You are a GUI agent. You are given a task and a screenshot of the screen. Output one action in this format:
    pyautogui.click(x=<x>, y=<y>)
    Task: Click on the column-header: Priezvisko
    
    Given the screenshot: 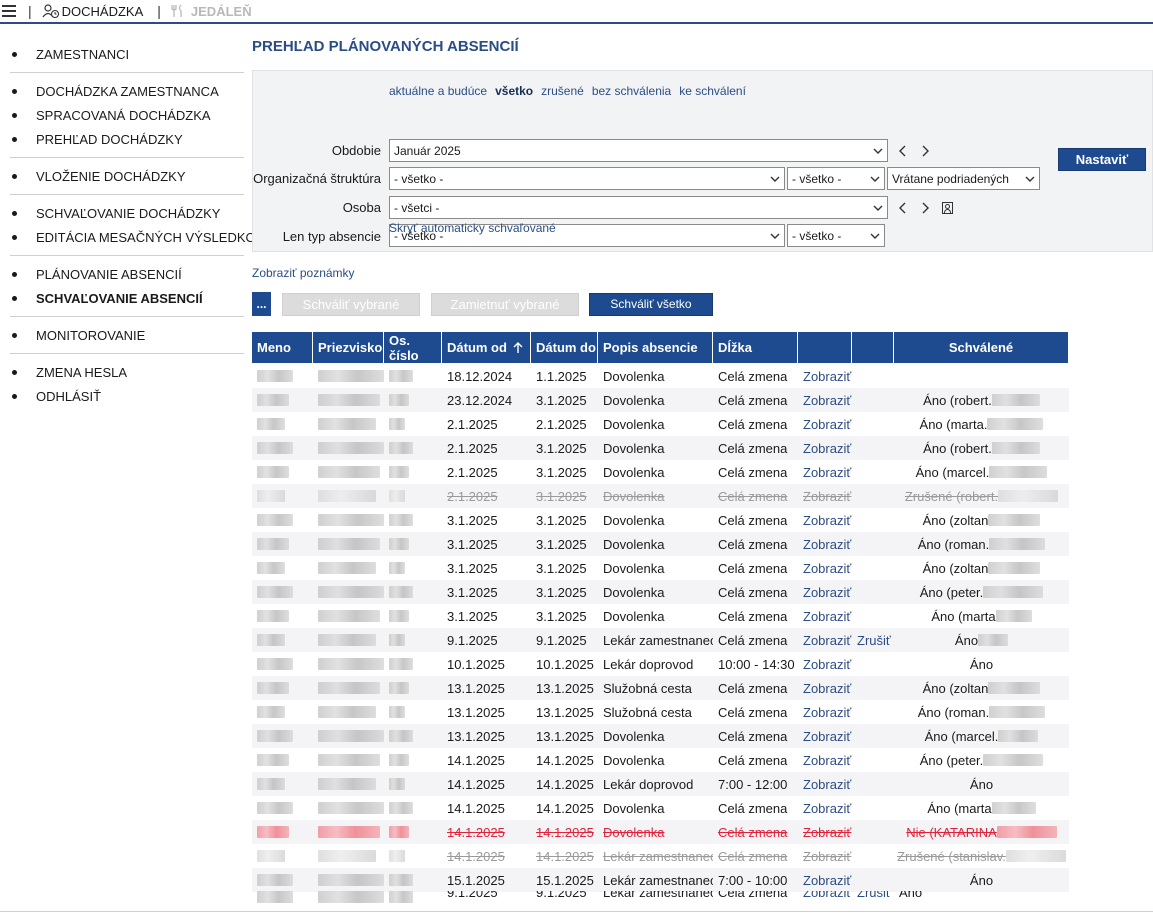 What is the action you would take?
    pyautogui.click(x=348, y=347)
    